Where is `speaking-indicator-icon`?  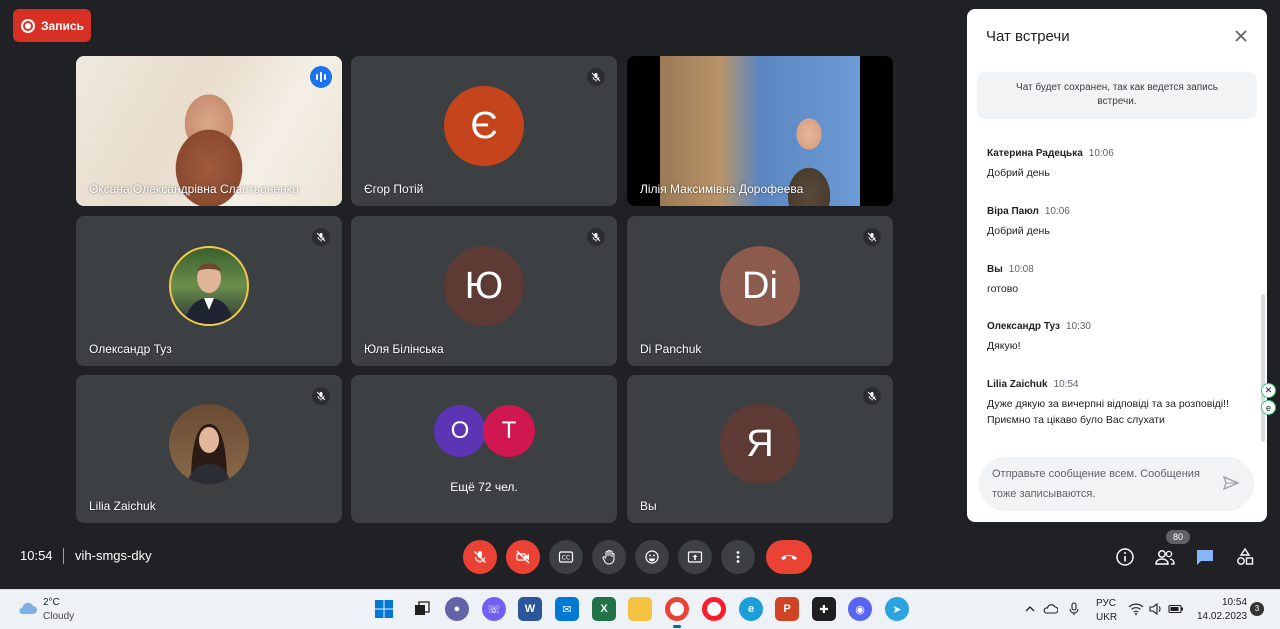 speaking-indicator-icon is located at coordinates (321, 77).